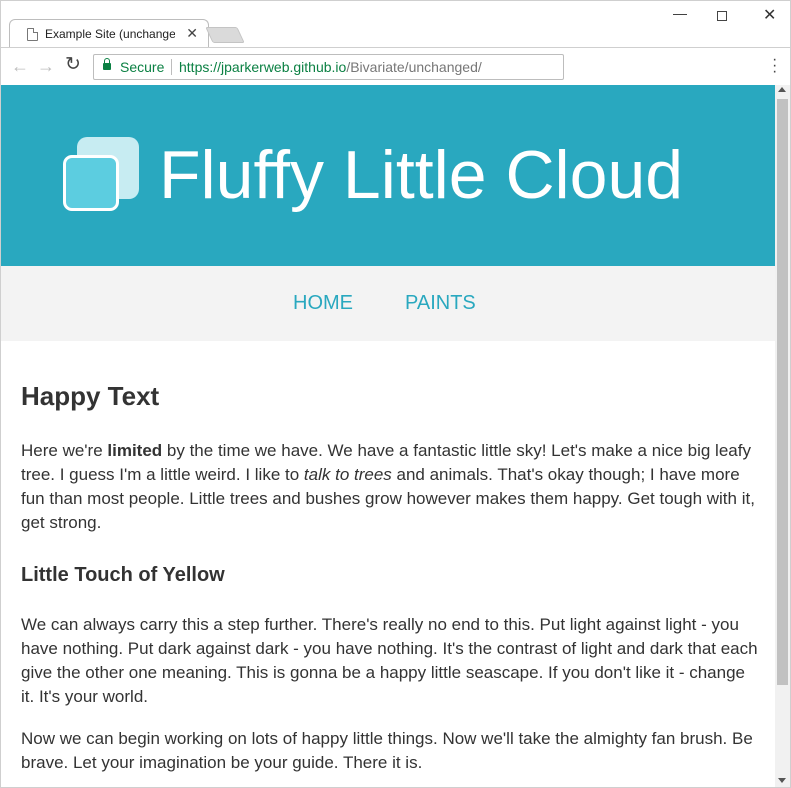 Image resolution: width=791 pixels, height=788 pixels. I want to click on logo-front-square, so click(91, 183).